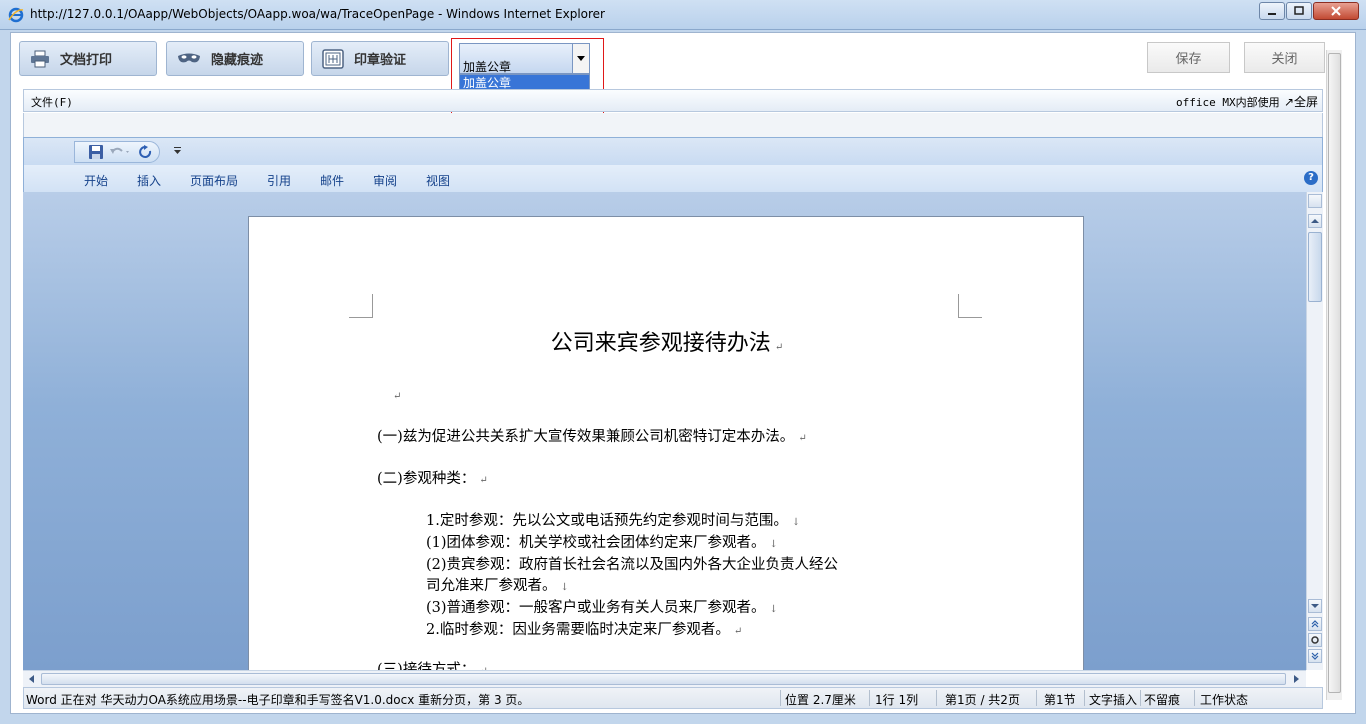 Image resolution: width=1366 pixels, height=724 pixels. What do you see at coordinates (820, 700) in the screenshot?
I see `status-position: 位置 2.7厘米` at bounding box center [820, 700].